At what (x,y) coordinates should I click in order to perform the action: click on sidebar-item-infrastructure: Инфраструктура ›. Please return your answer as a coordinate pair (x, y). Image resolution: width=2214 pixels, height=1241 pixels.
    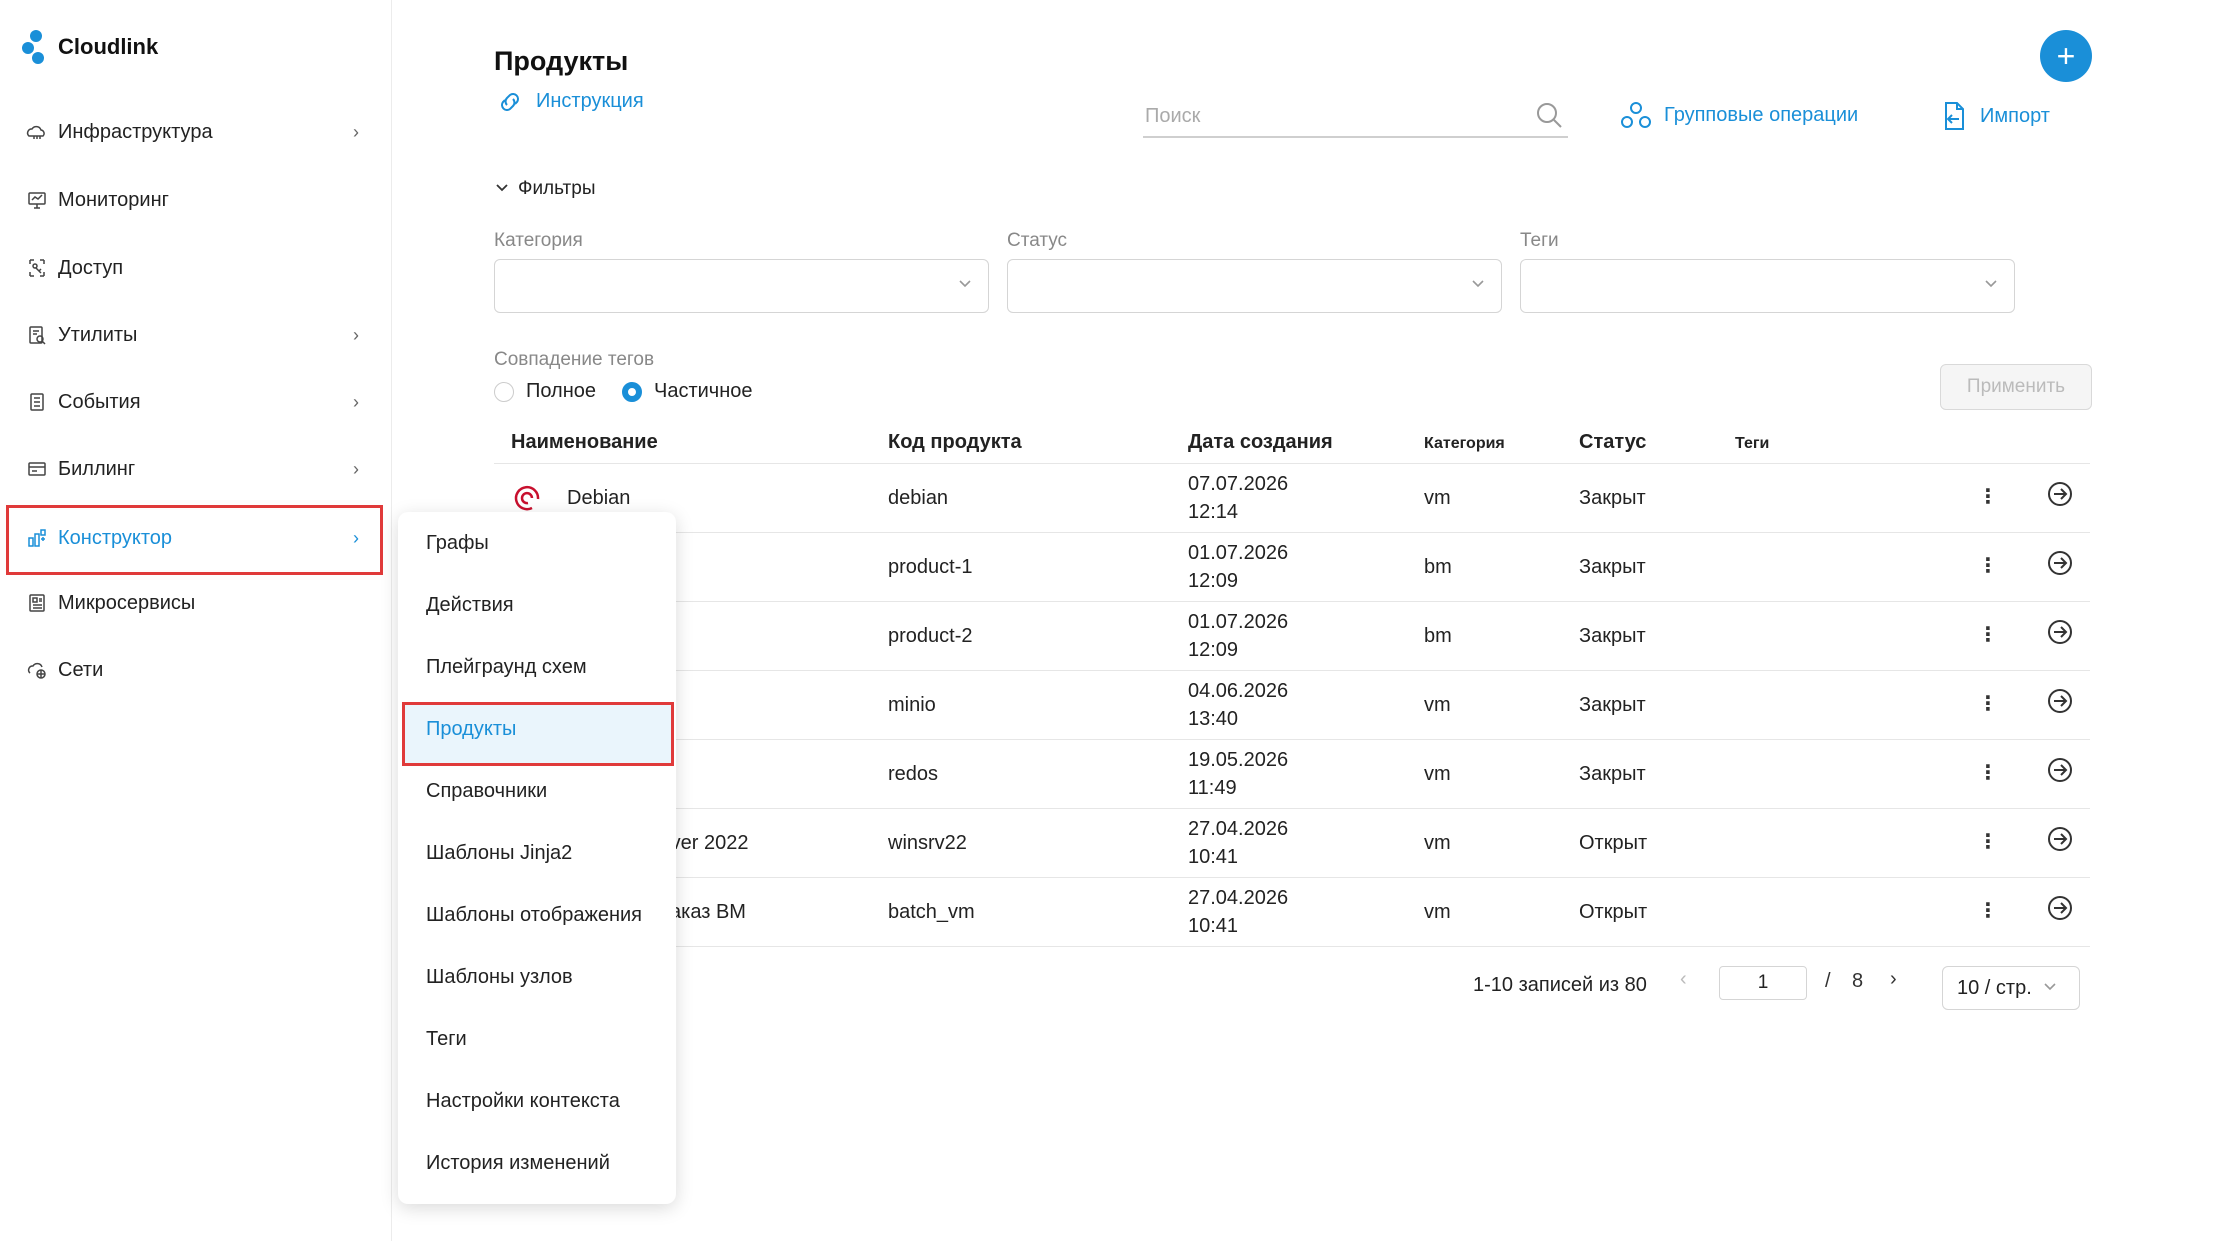
    Looking at the image, I should click on (191, 132).